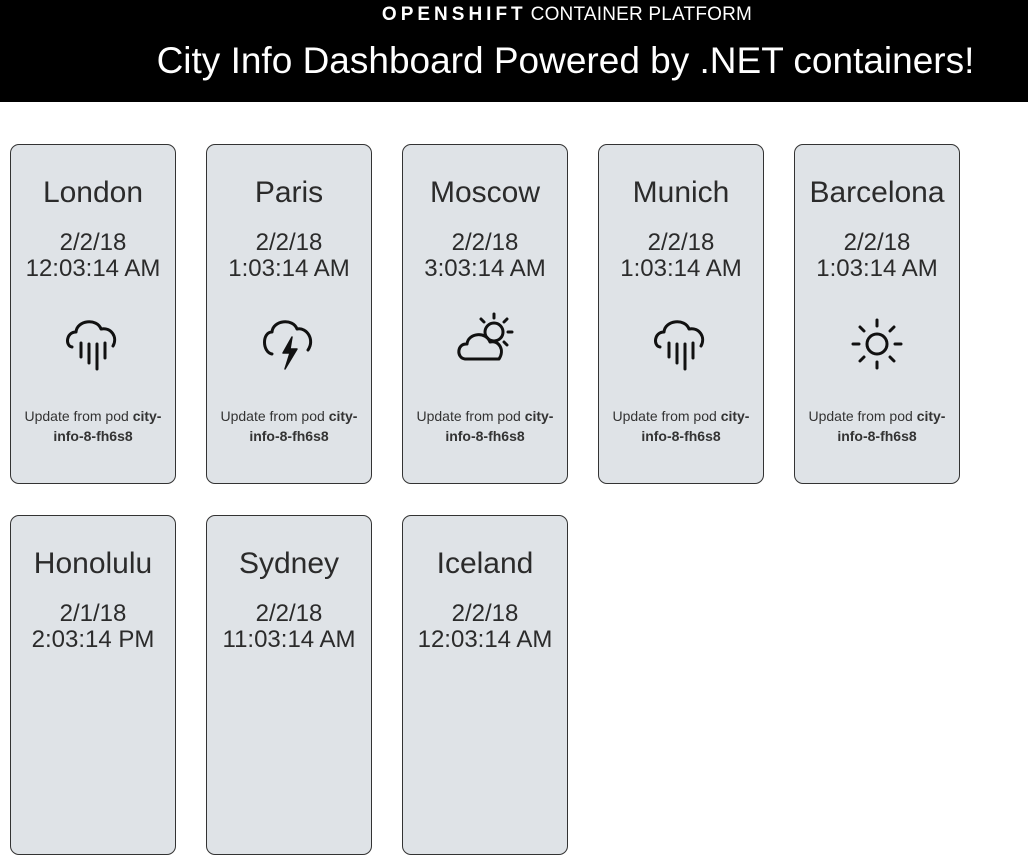  I want to click on city-name: Moscow, so click(485, 192).